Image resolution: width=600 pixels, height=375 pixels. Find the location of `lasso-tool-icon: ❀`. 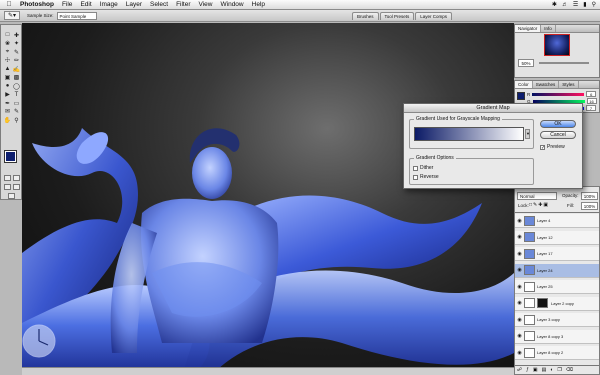

lasso-tool-icon: ❀ is located at coordinates (7, 44).